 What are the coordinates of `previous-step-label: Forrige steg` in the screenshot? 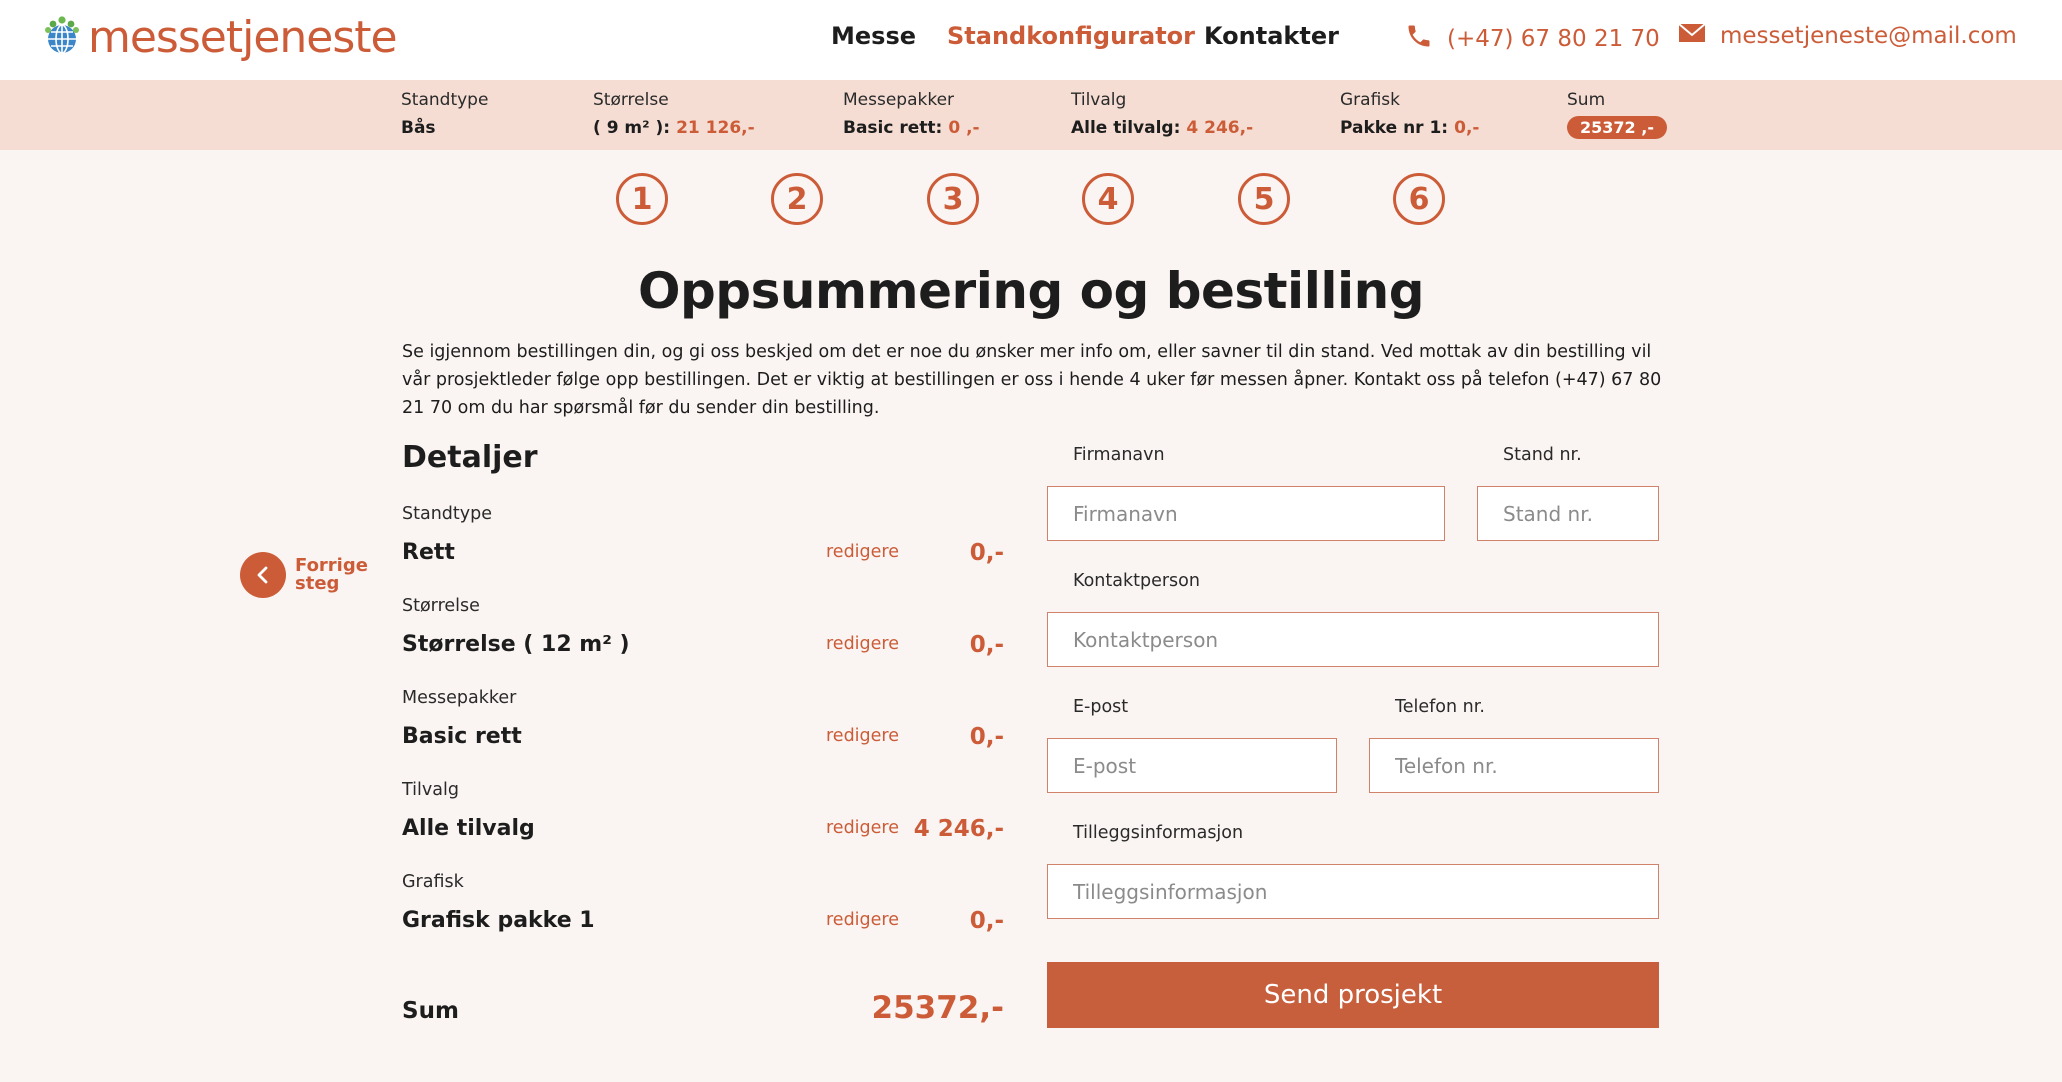 It's located at (331, 575).